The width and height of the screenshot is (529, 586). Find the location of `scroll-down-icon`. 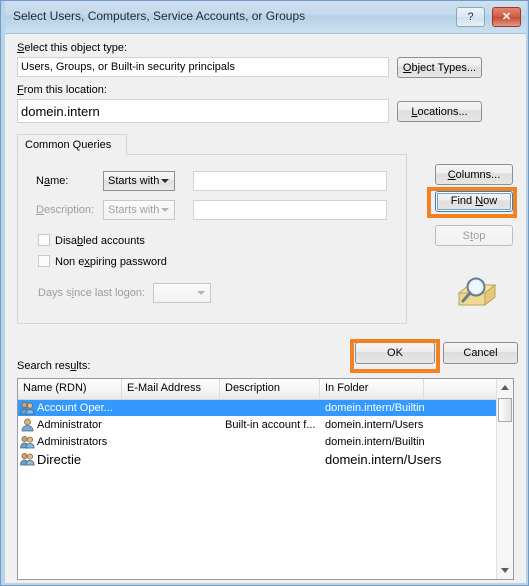

scroll-down-icon is located at coordinates (505, 570).